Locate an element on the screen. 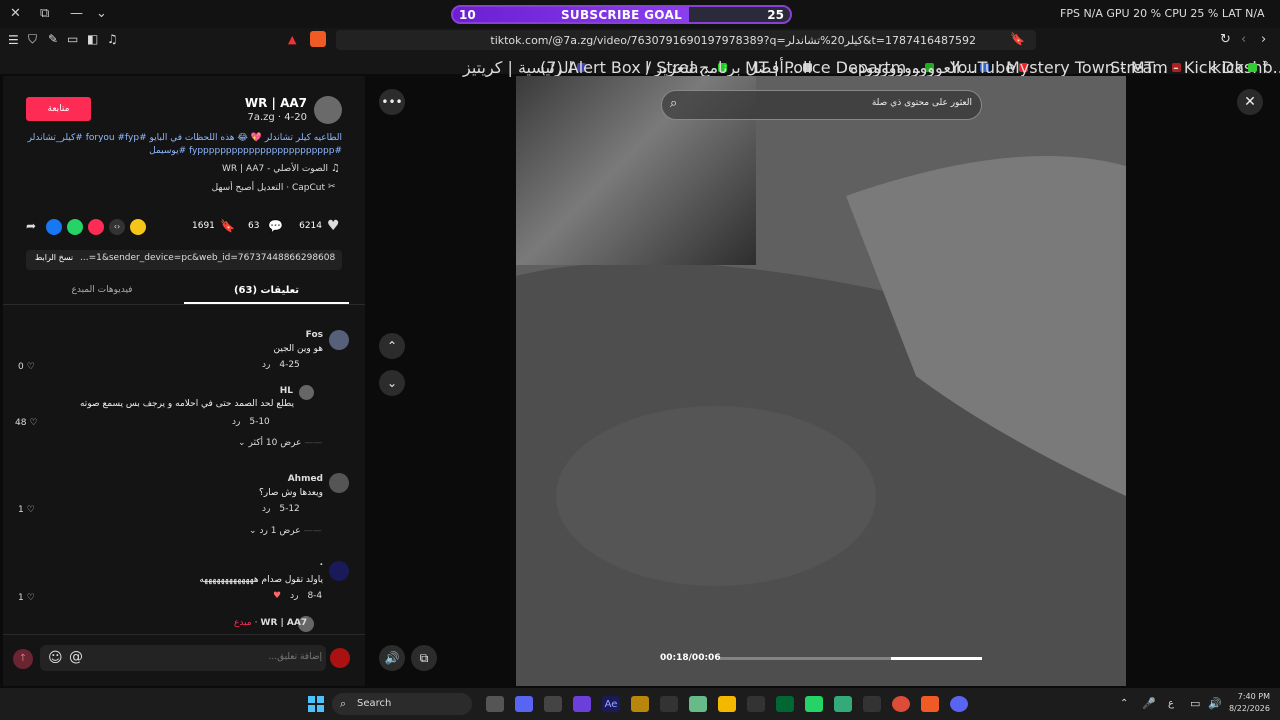 This screenshot has height=720, width=1280. comment-meta: ♥ رد 8-4 is located at coordinates (297, 596).